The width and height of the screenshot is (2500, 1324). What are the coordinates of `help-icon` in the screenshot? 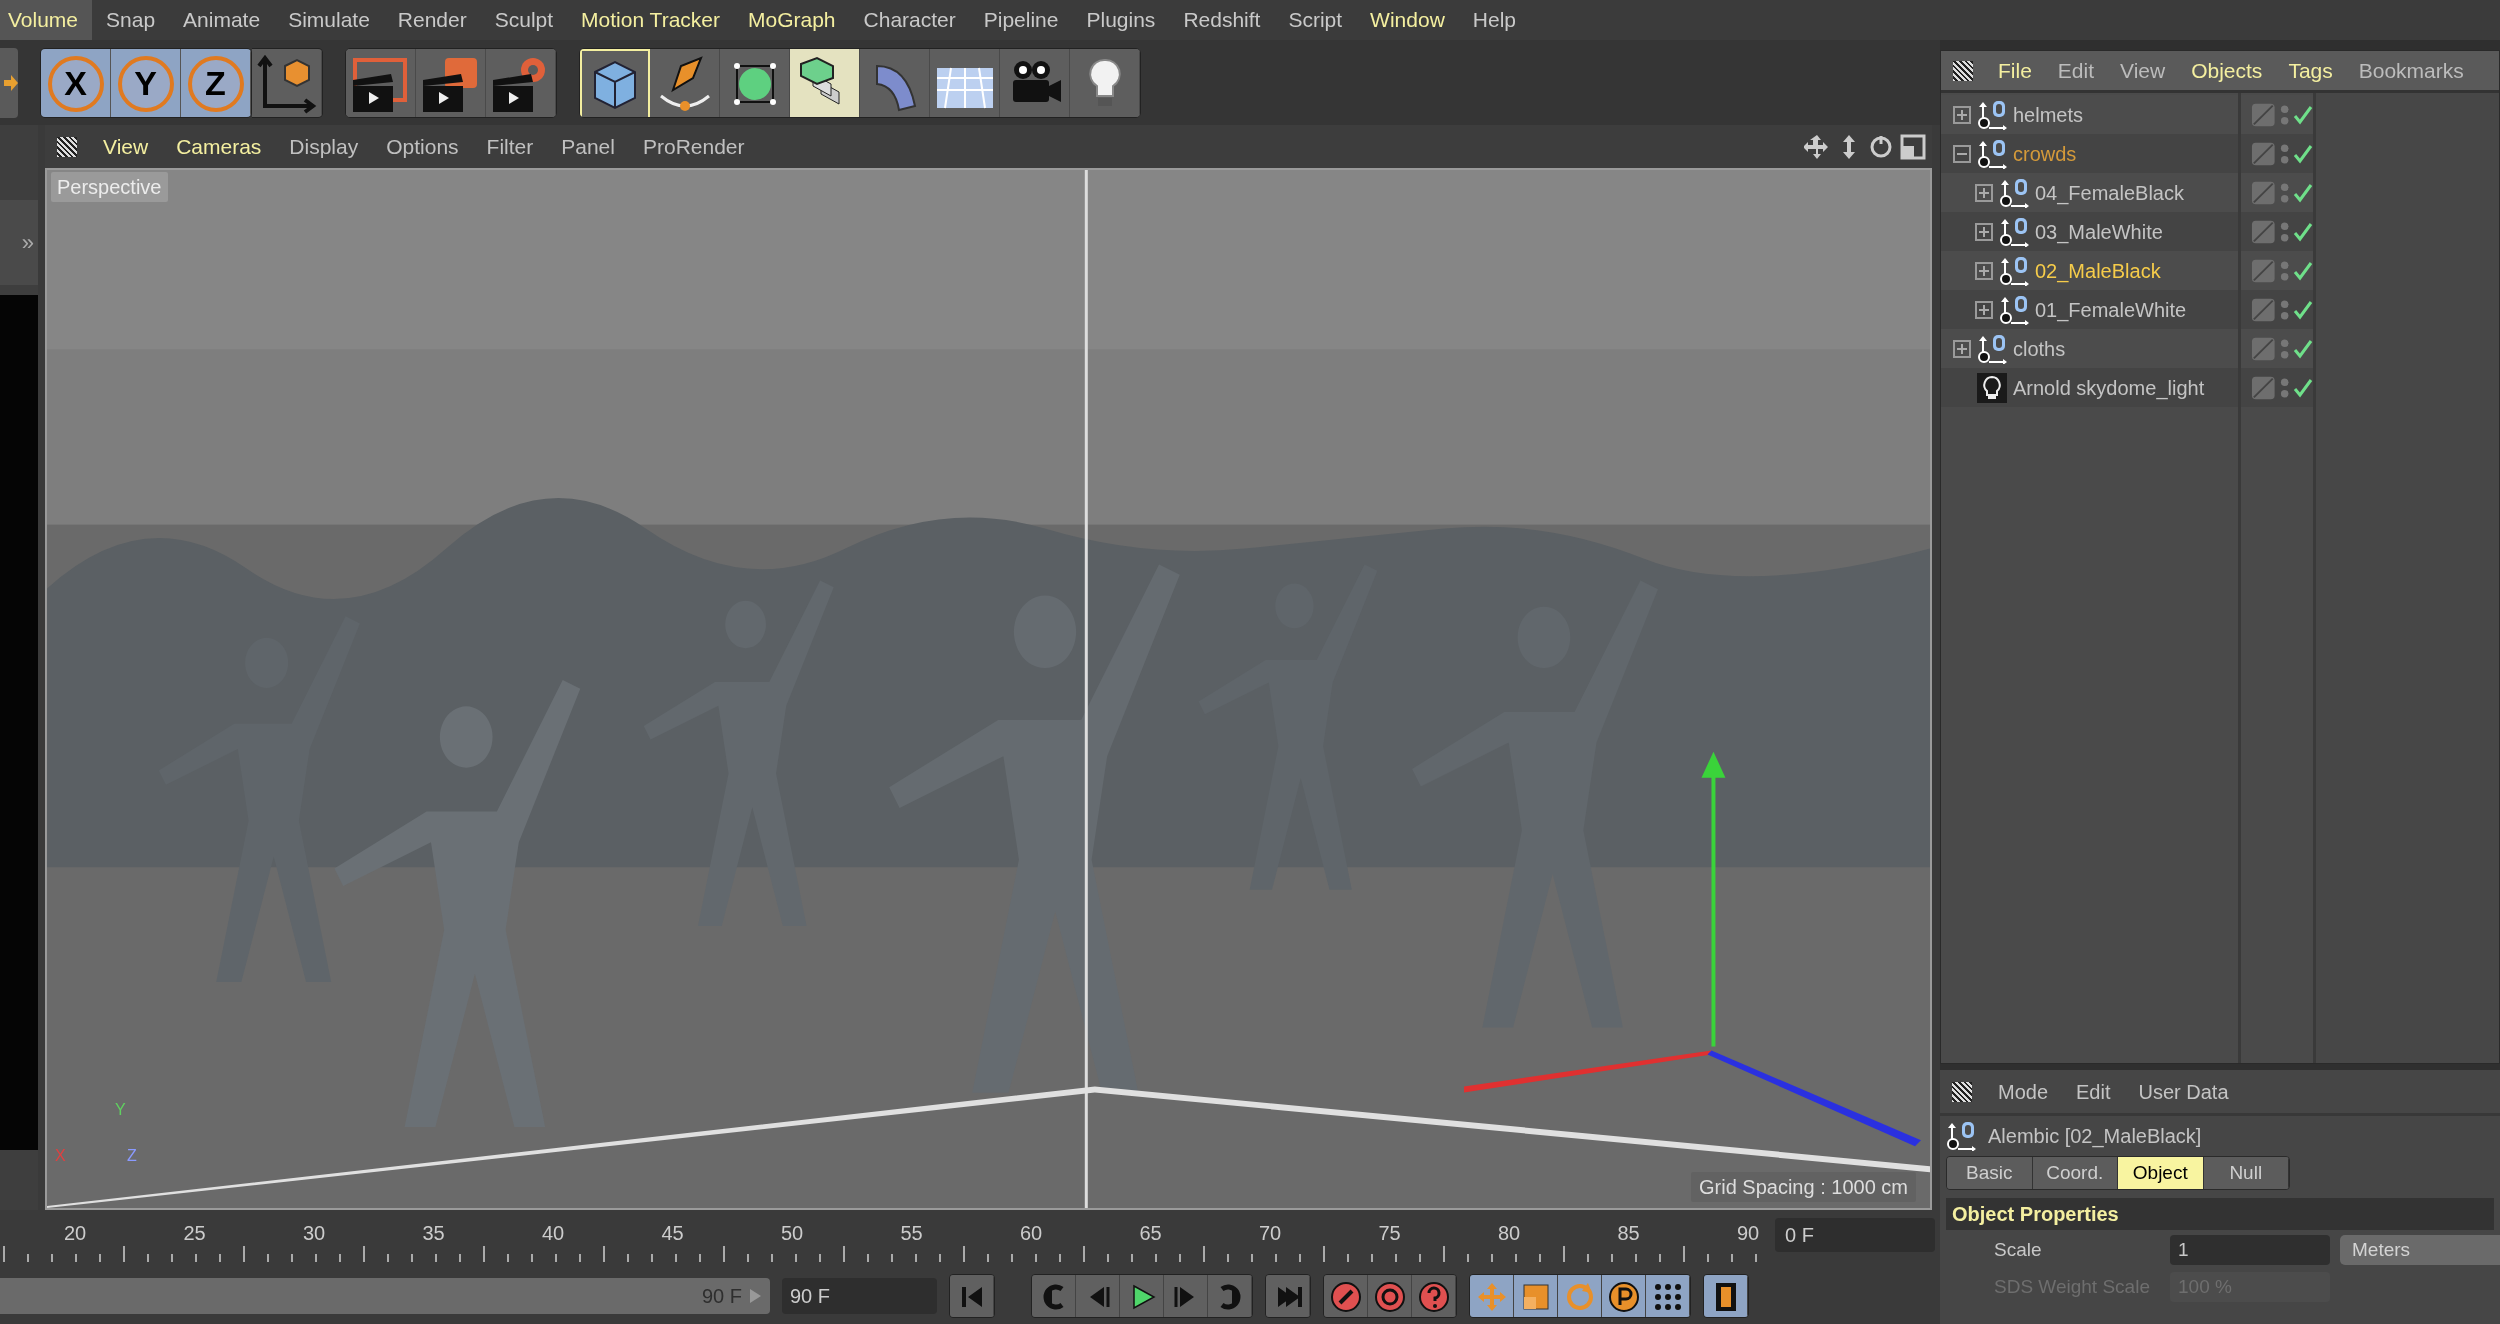 It's located at (1433, 1297).